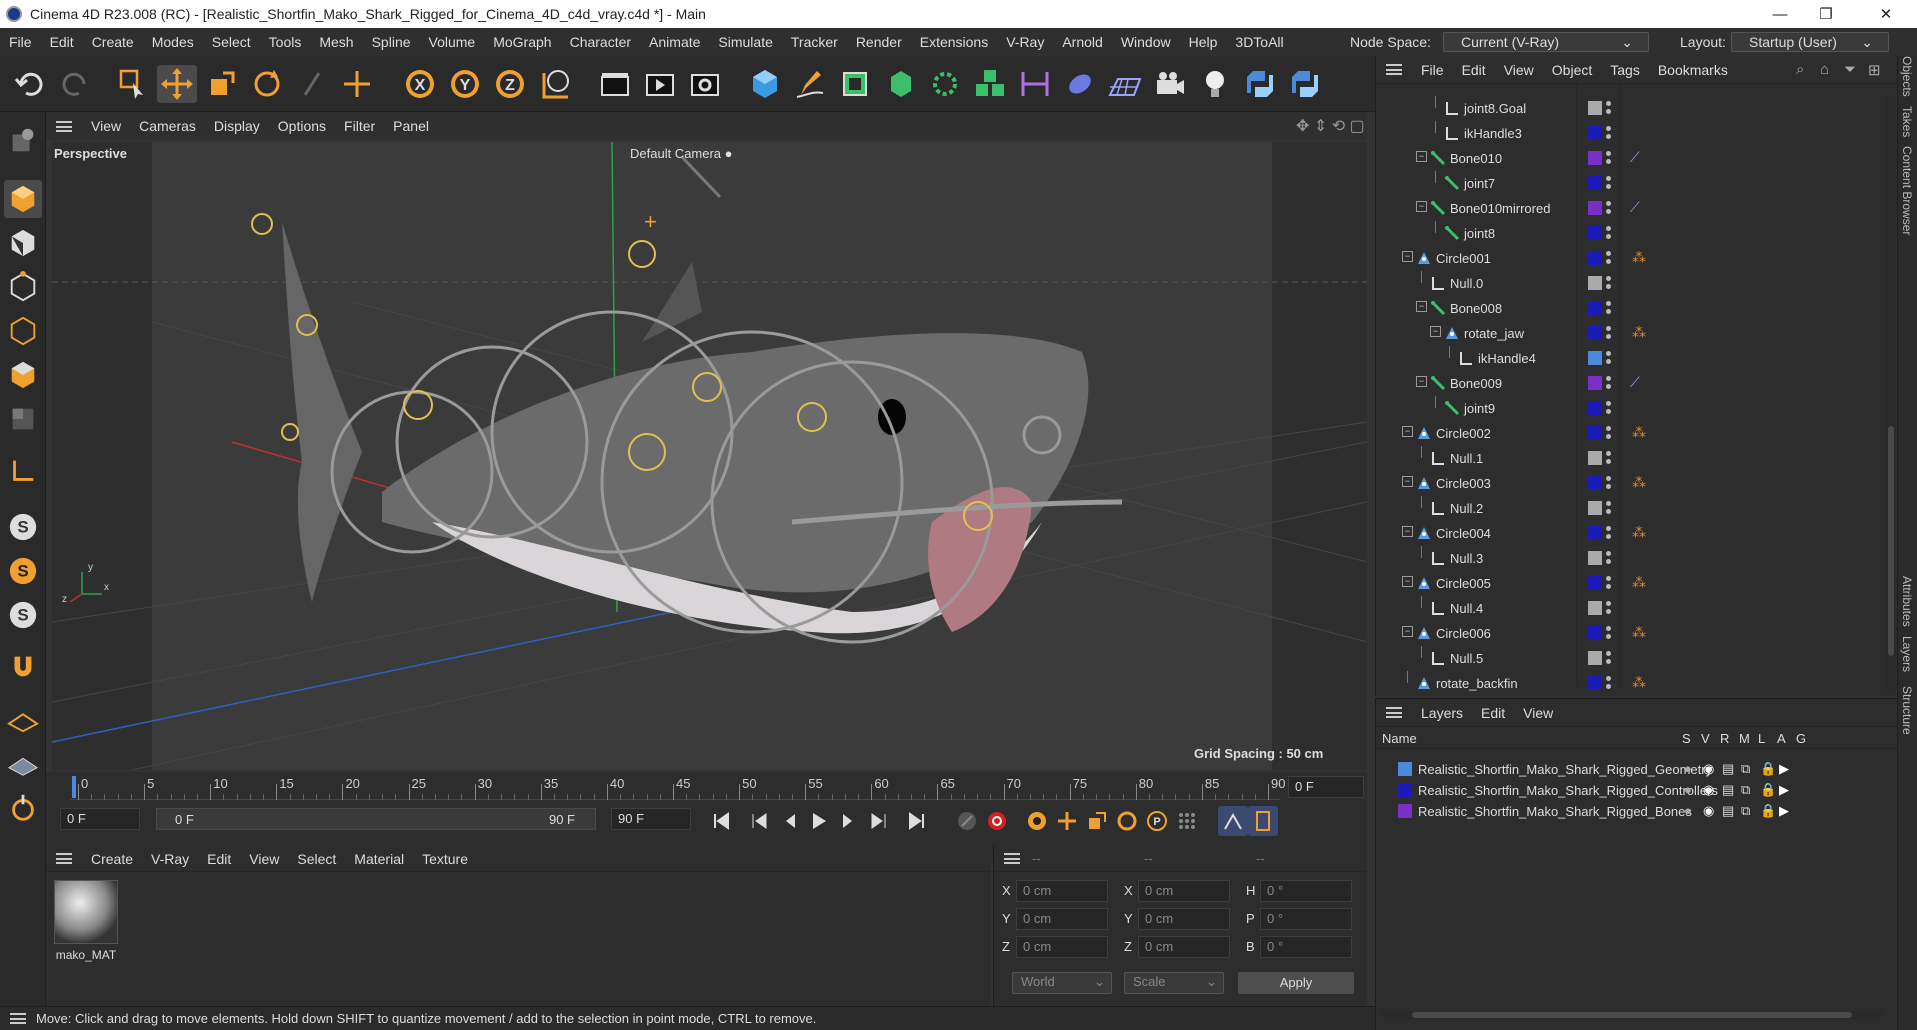  I want to click on object-row-joint8: joint8, so click(1631, 233).